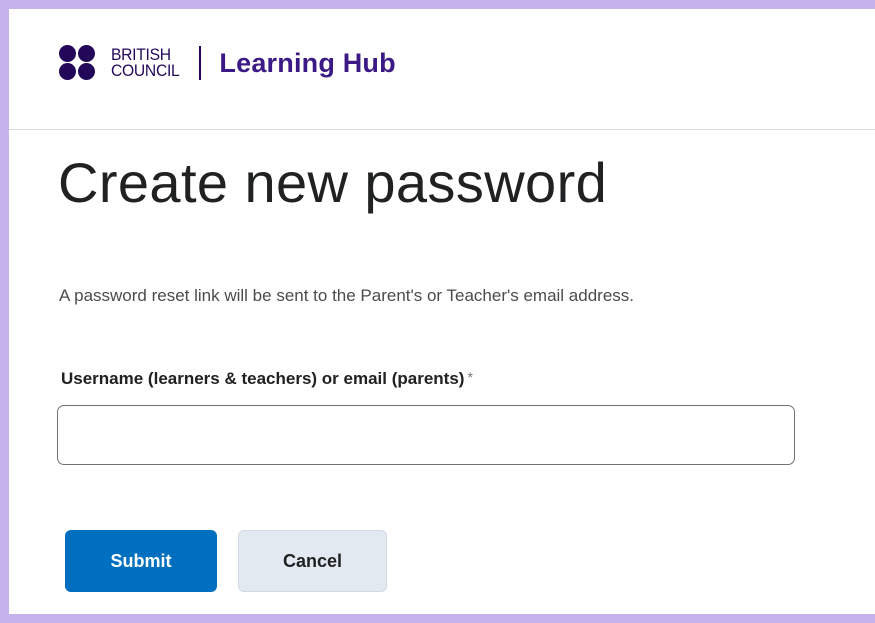  What do you see at coordinates (470, 377) in the screenshot?
I see `required-marker: *` at bounding box center [470, 377].